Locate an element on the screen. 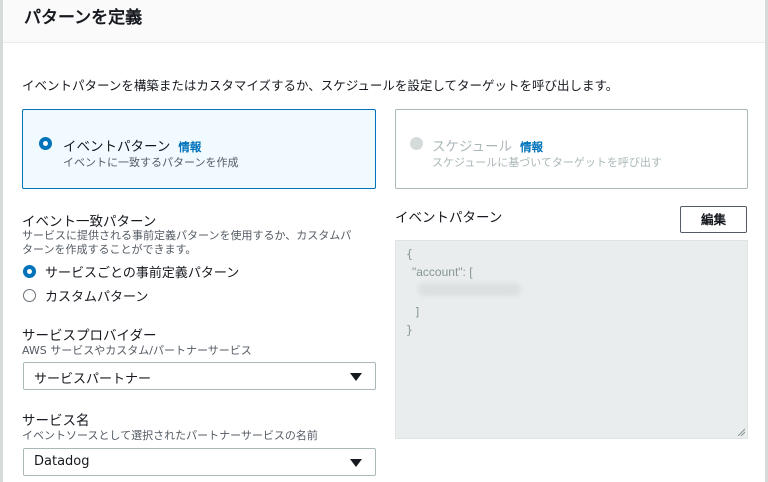  edit-button: 編集 is located at coordinates (713, 219).